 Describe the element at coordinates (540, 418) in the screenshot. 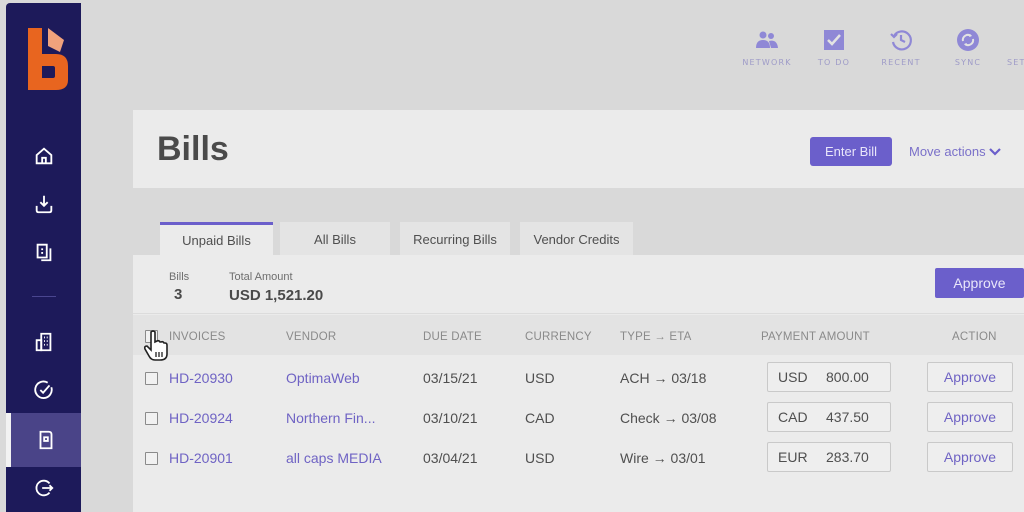

I see `currency: CAD` at that location.